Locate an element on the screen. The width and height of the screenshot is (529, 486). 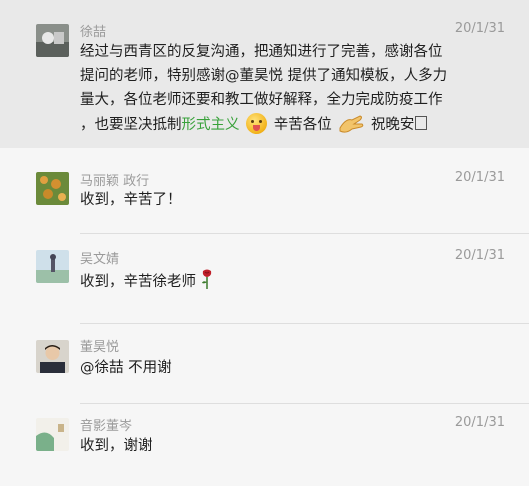
message-text: 收到，谢谢 is located at coordinates (116, 446).